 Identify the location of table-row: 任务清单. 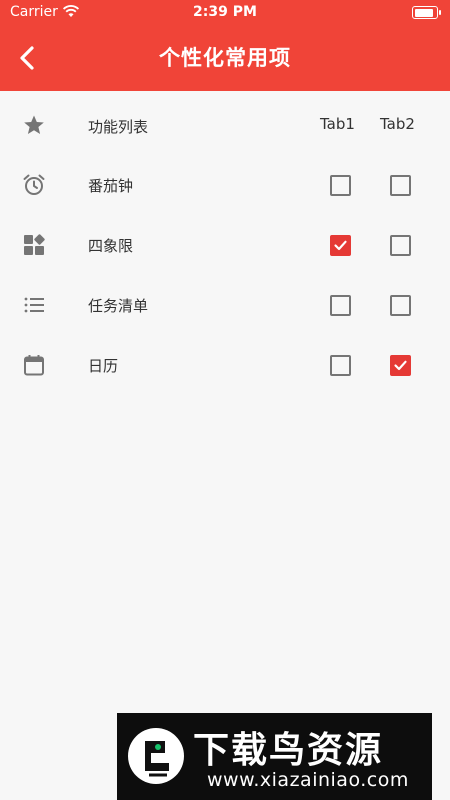
(225, 305).